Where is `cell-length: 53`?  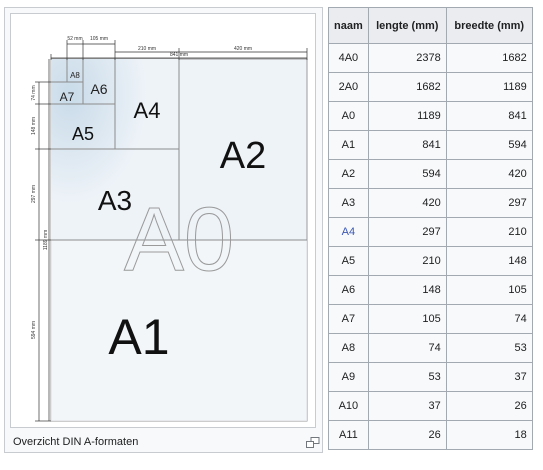
cell-length: 53 is located at coordinates (407, 377).